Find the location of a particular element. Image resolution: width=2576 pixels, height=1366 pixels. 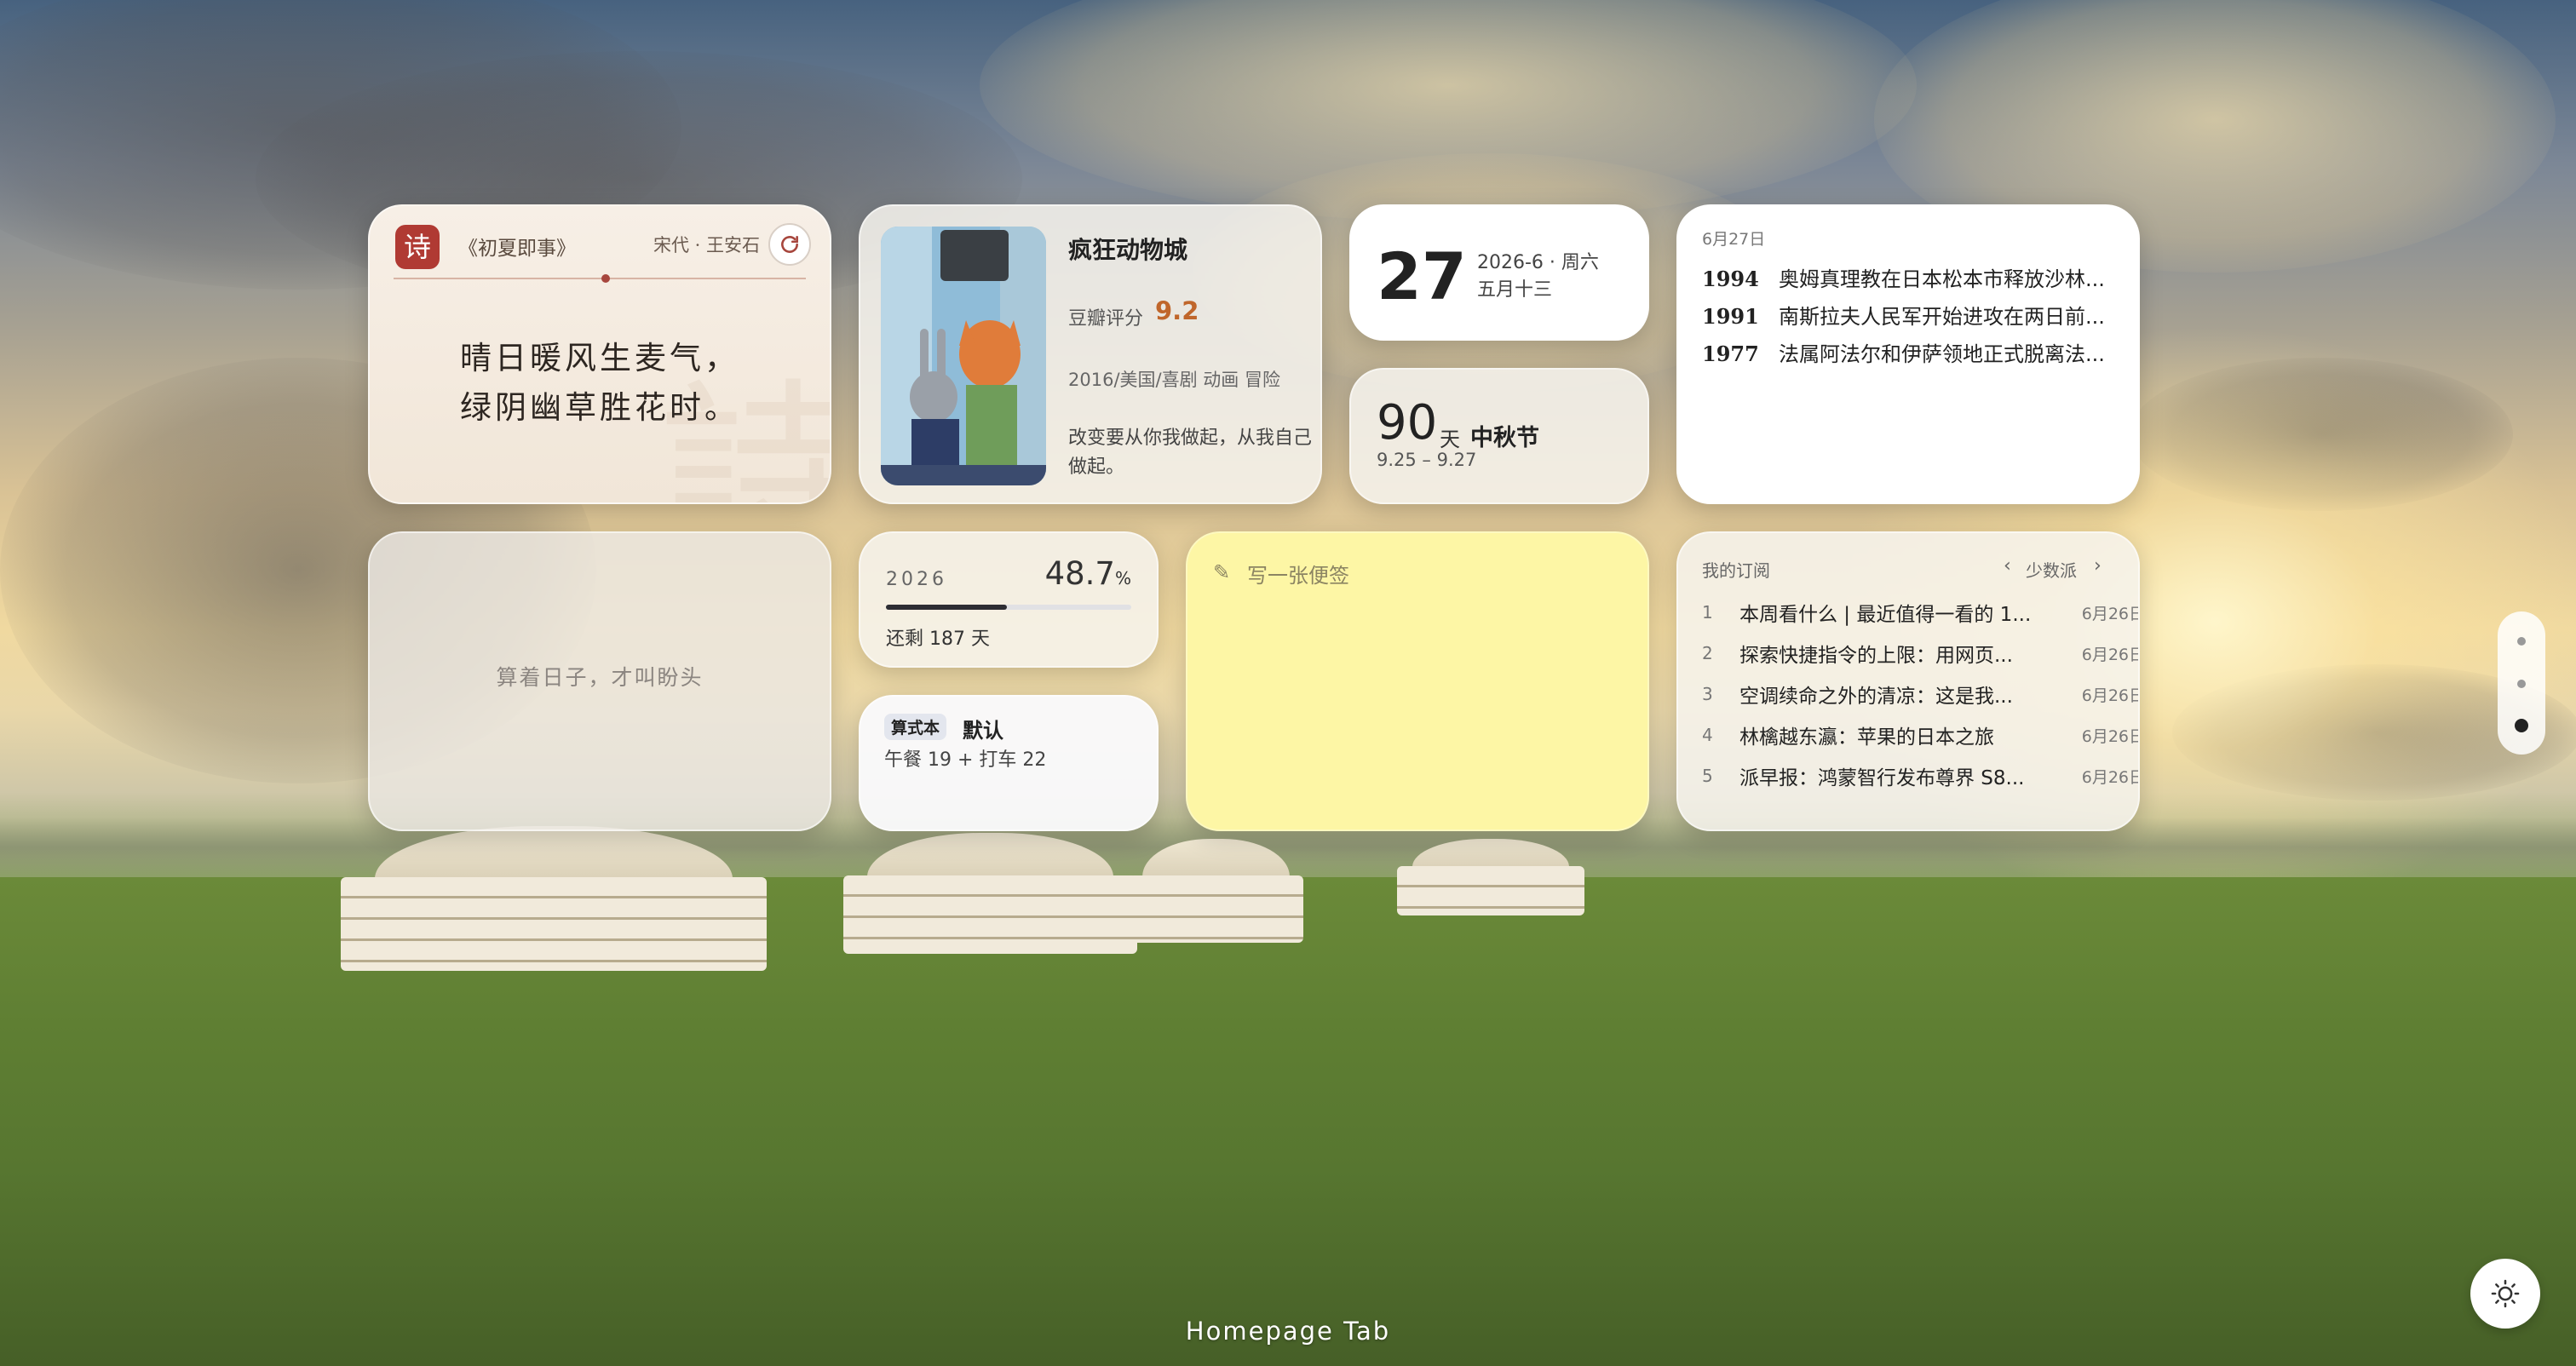

countdown-name: 中秋节 is located at coordinates (1505, 438).